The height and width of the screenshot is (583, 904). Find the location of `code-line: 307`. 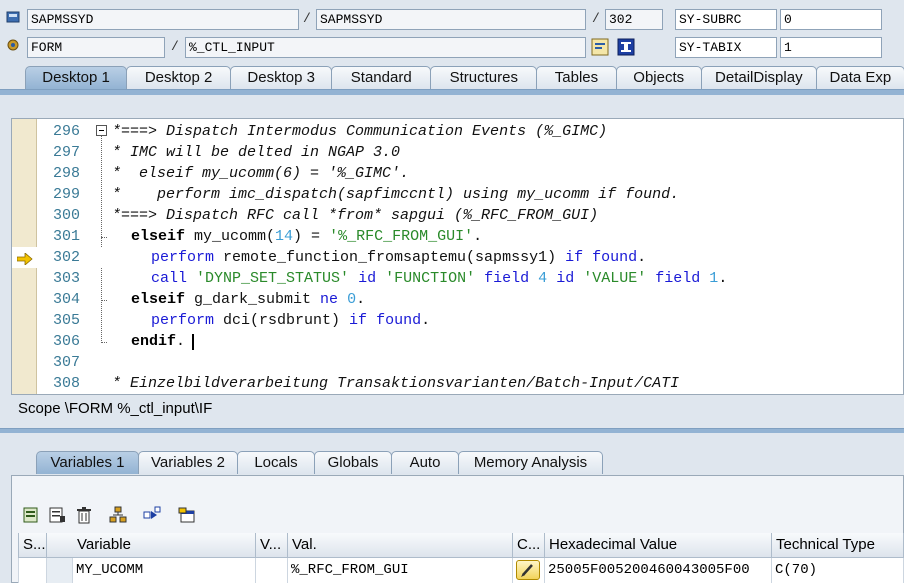

code-line: 307 is located at coordinates (457, 362).